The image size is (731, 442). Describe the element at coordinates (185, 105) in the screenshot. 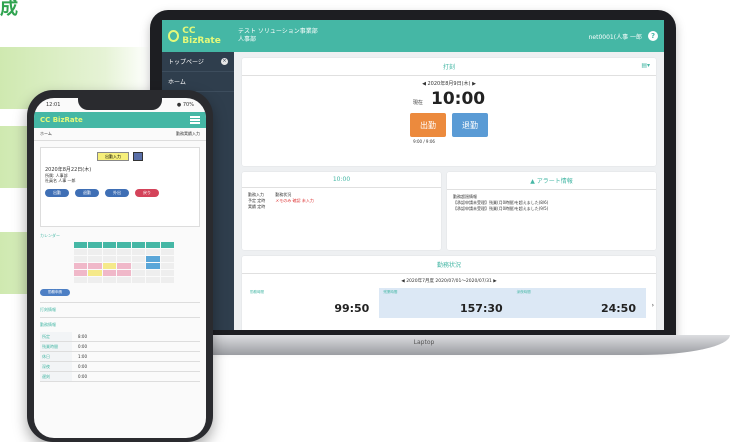

I see `status-battery: ● 70%` at that location.